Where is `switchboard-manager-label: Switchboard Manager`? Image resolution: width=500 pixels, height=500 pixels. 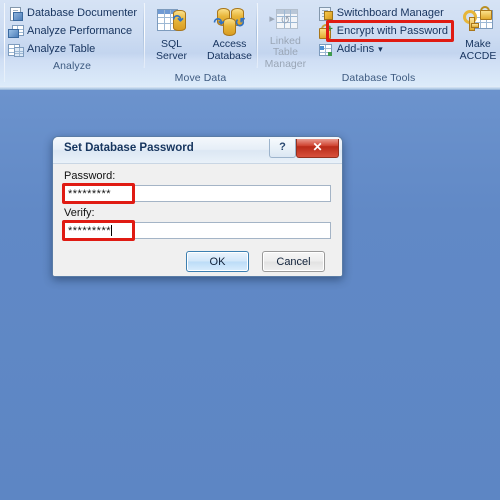 switchboard-manager-label: Switchboard Manager is located at coordinates (390, 13).